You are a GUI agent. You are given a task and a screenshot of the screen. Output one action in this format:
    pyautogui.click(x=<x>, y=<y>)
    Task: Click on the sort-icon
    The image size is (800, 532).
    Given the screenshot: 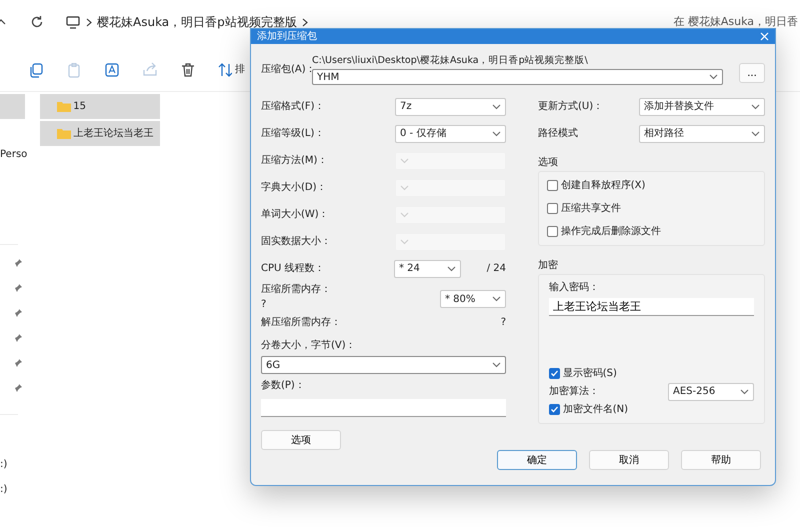 What is the action you would take?
    pyautogui.click(x=225, y=69)
    